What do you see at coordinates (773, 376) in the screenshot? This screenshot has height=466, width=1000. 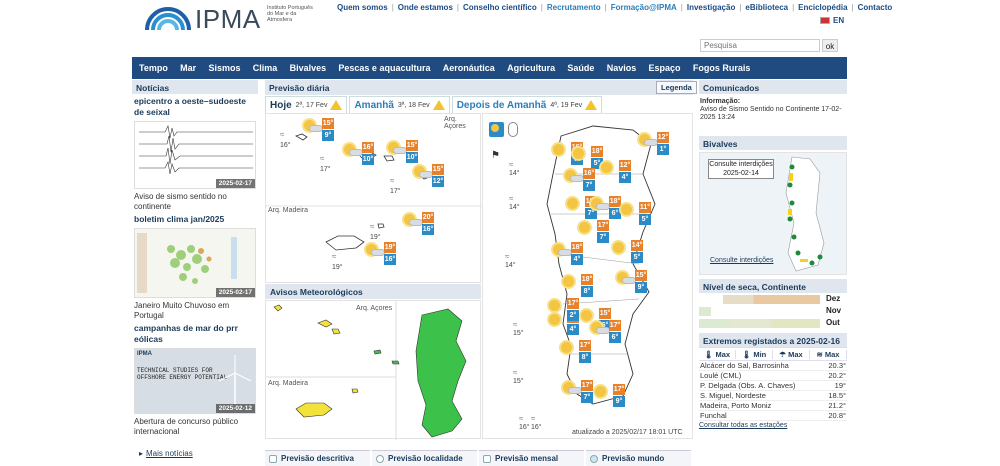 I see `extremes-row: Loulé (CML) 20.2°` at bounding box center [773, 376].